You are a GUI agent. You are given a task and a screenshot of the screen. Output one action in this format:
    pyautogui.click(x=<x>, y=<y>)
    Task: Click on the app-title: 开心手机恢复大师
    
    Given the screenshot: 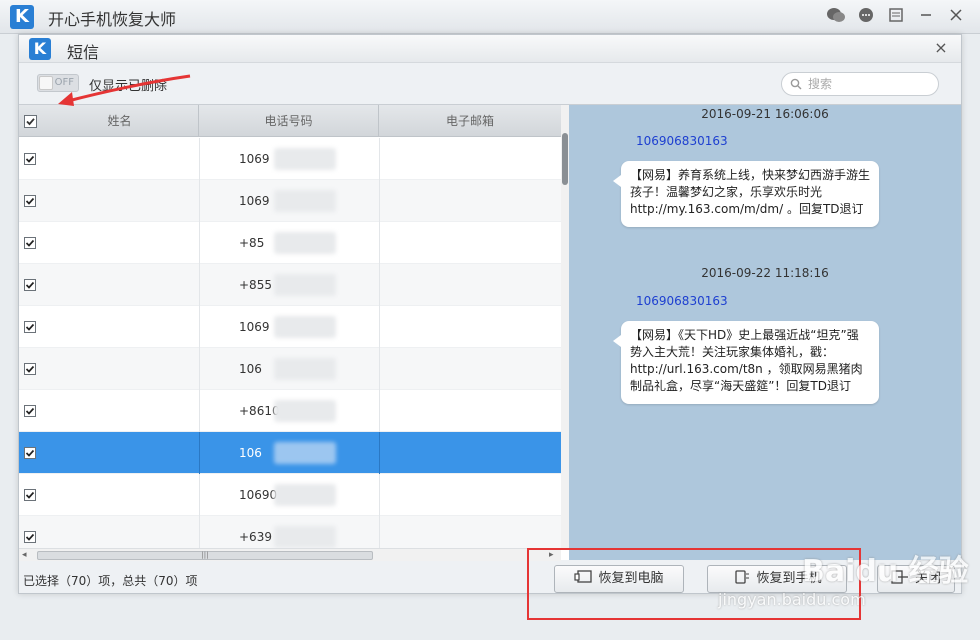 What is the action you would take?
    pyautogui.click(x=112, y=19)
    